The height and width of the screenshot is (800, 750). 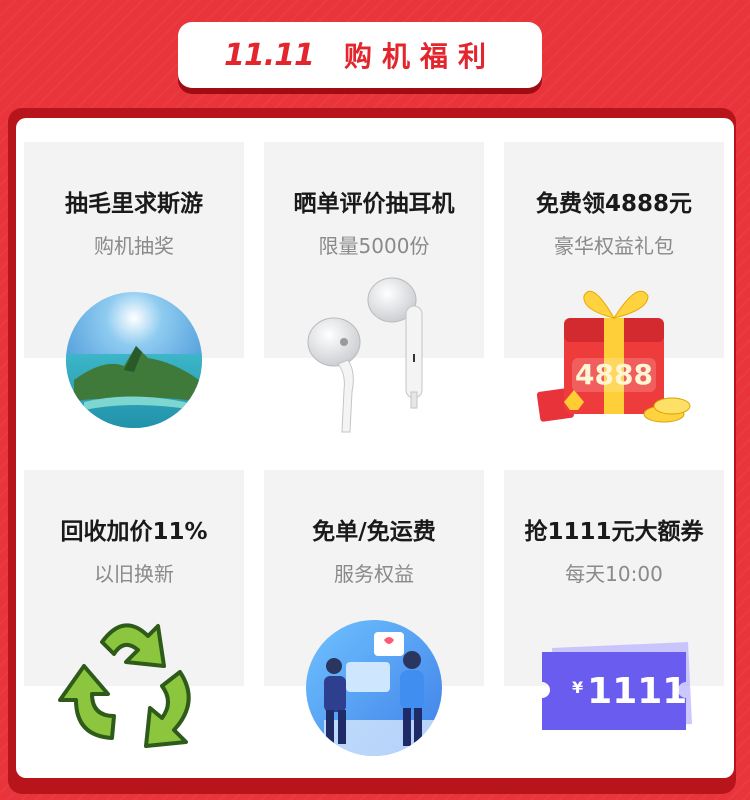 I want to click on gift-box-icon: 4888, so click(x=613, y=356).